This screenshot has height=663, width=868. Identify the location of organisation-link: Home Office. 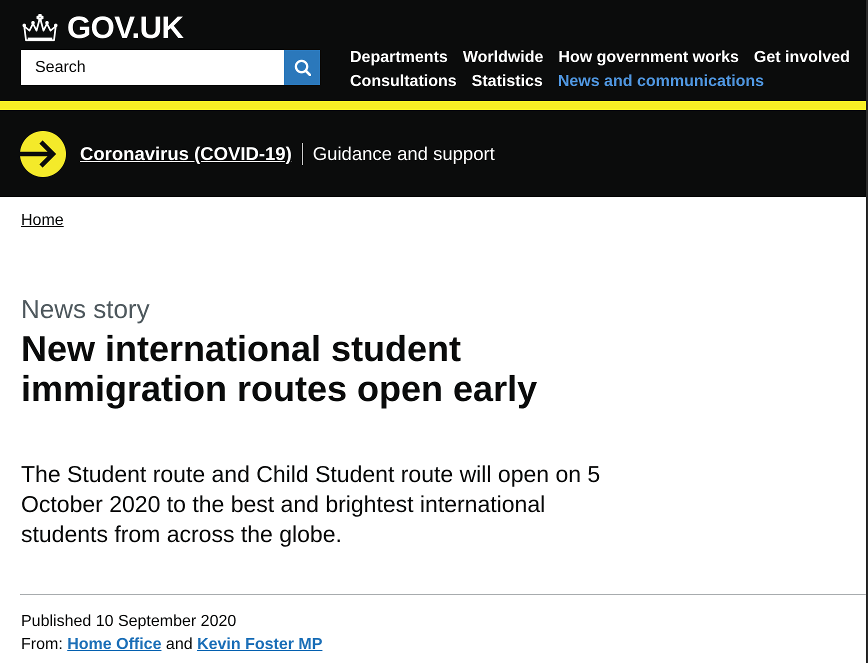
(114, 644).